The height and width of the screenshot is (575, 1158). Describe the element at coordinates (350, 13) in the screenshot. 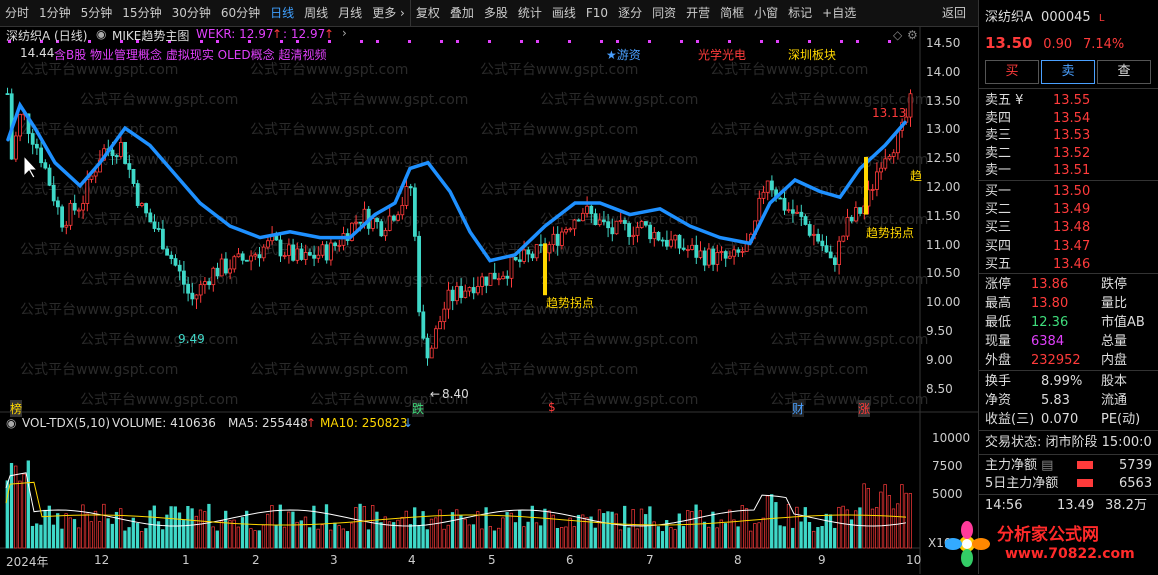

I see `toolbar-item-8: 月线` at that location.